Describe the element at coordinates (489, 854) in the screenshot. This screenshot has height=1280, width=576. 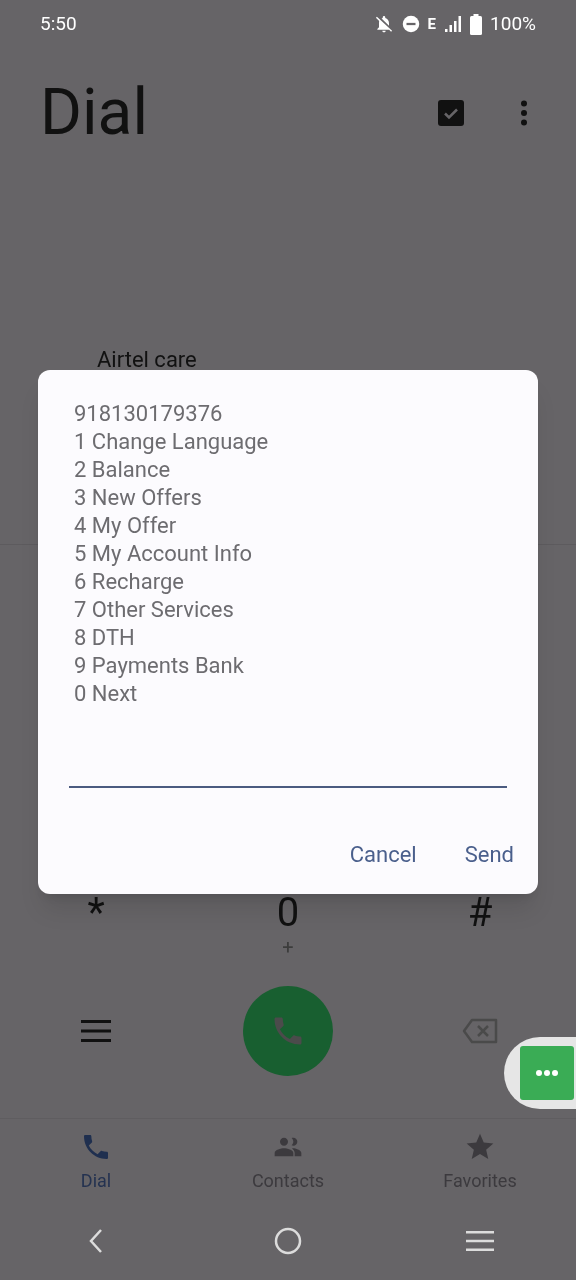
I see `dialog-button: Send` at that location.